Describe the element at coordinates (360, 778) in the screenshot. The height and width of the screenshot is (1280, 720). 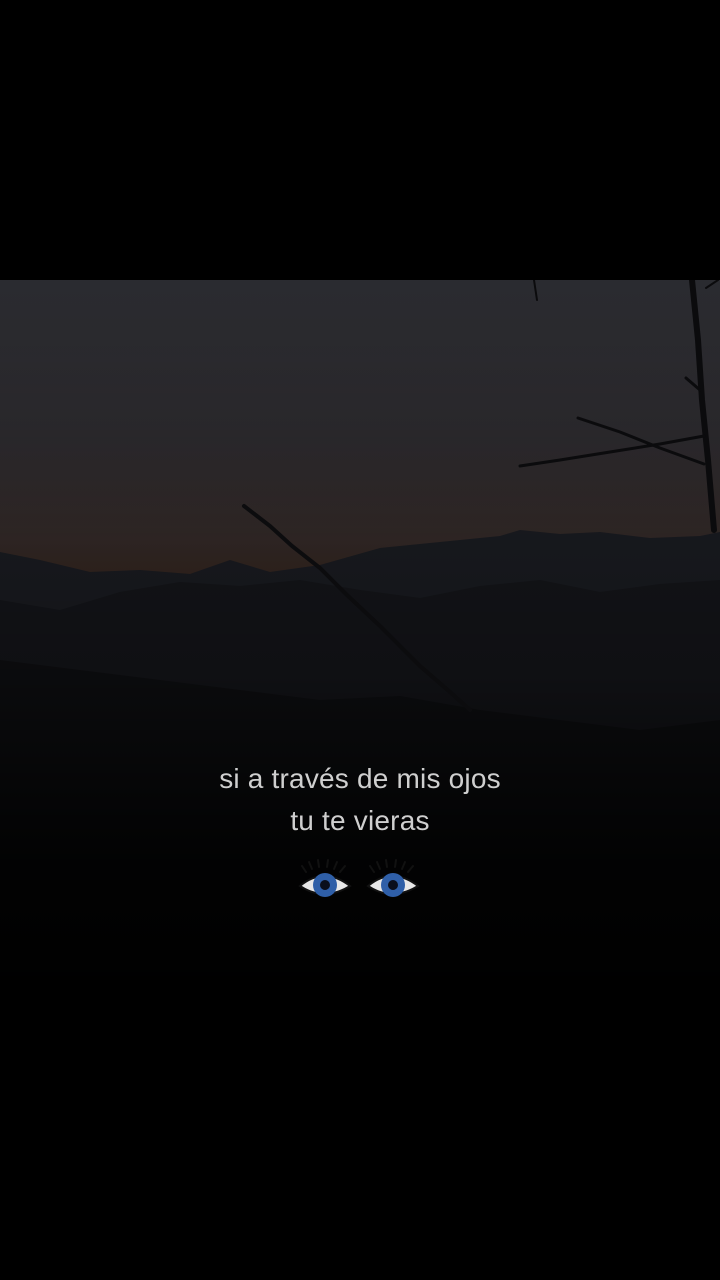
I see `caption-line-1: si a través de mis ojos` at that location.